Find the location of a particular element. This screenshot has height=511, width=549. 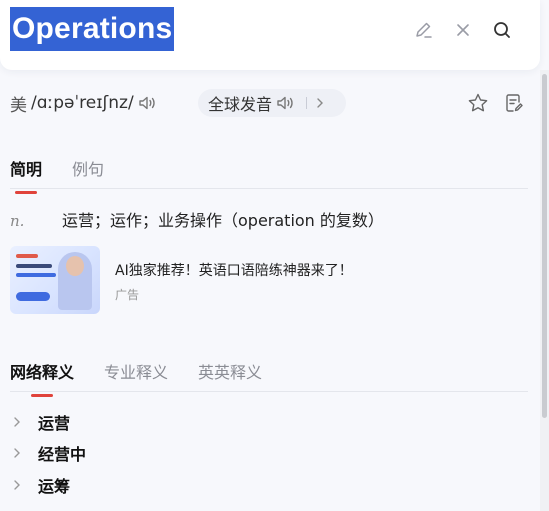

close-icon is located at coordinates (463, 30).